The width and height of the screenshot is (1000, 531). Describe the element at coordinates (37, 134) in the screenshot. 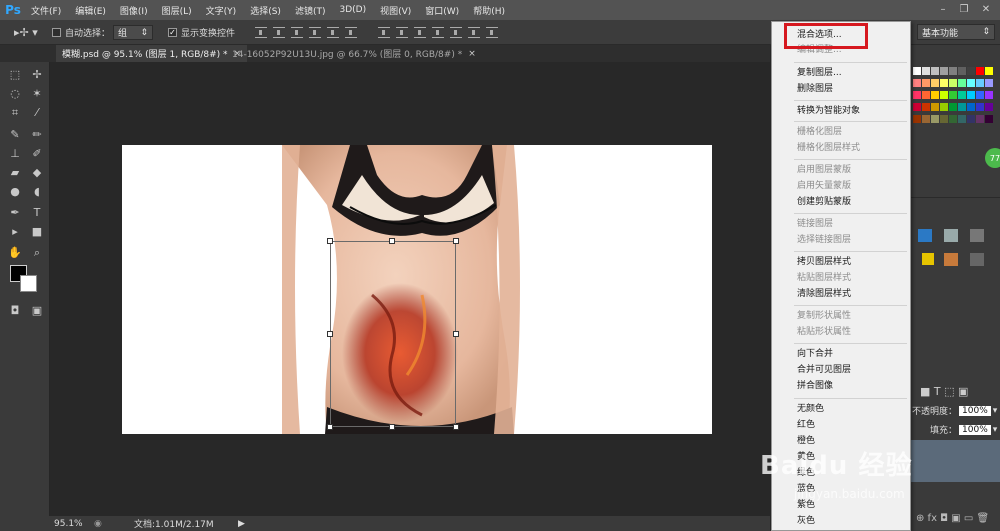

I see `brush-tool-icon: ✏` at that location.